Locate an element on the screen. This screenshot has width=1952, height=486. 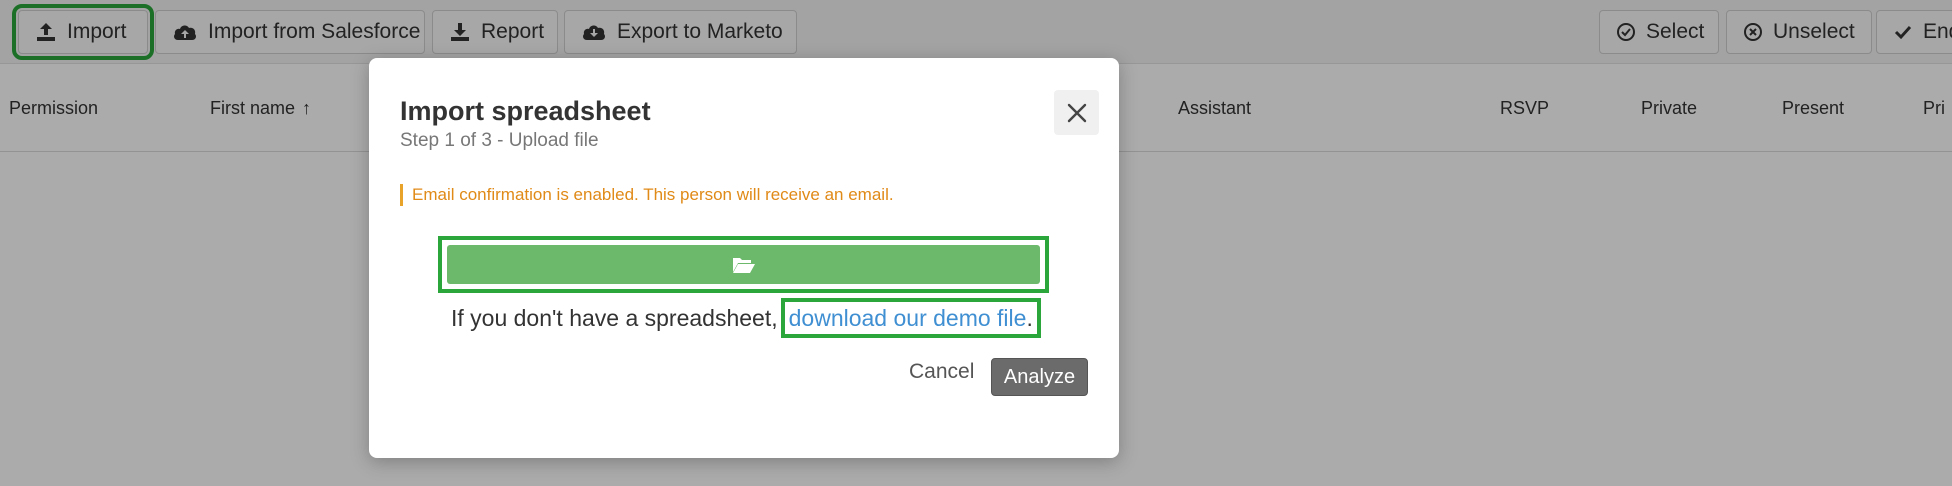
download-demo-link: download our demo file is located at coordinates (908, 318).